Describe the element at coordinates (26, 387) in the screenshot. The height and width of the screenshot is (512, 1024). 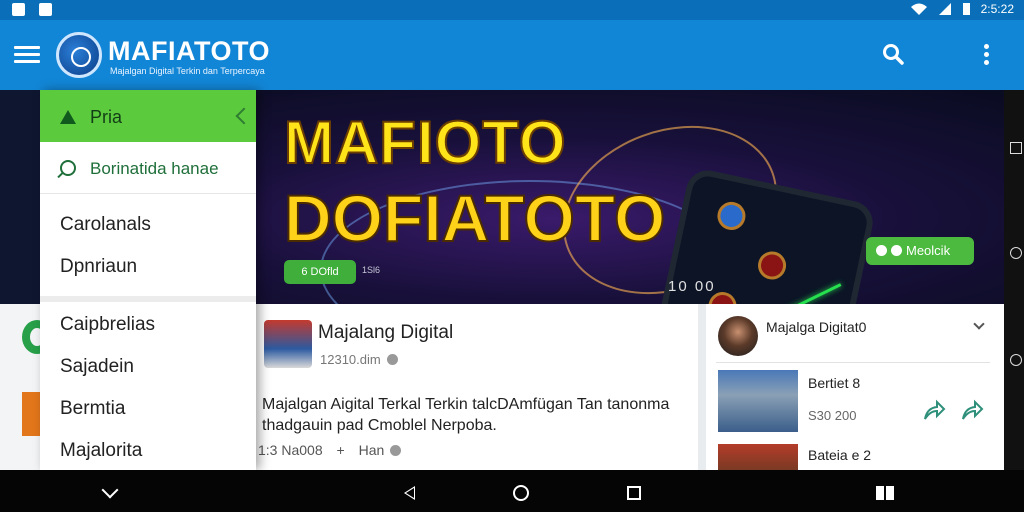
I see `background-card` at that location.